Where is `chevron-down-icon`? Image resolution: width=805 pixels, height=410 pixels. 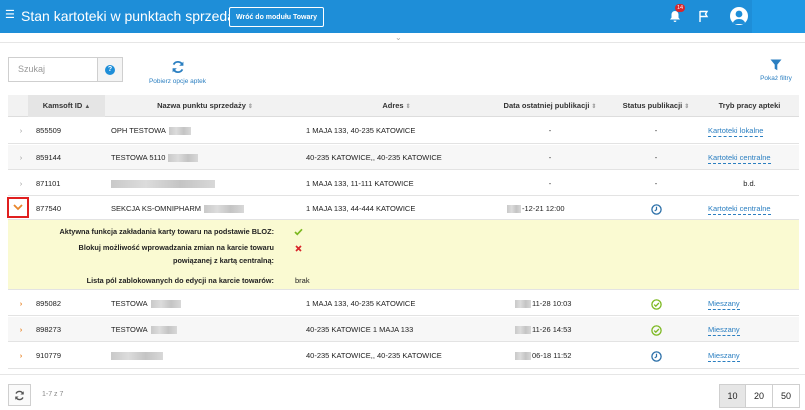 chevron-down-icon is located at coordinates (18, 207).